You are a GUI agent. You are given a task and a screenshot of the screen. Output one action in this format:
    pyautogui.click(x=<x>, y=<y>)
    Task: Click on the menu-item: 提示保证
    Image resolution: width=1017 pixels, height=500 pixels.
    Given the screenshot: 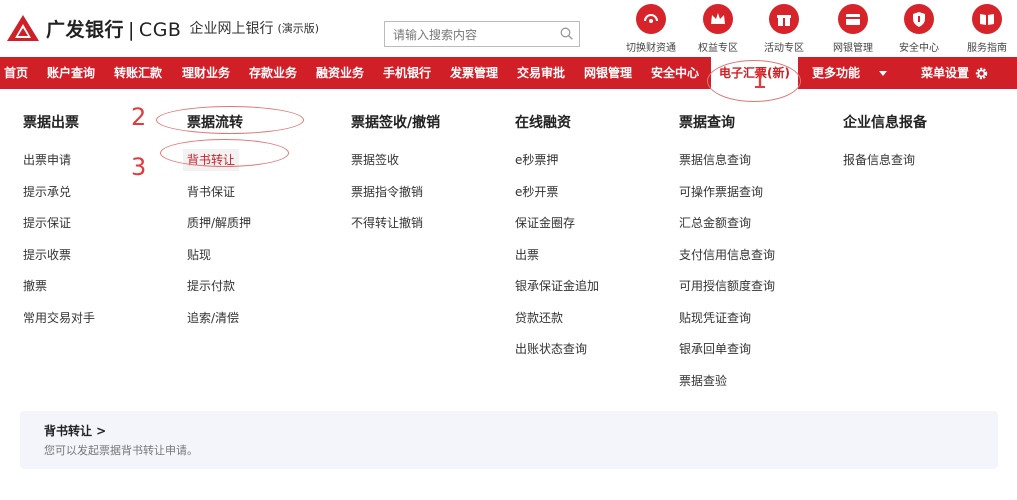 What is the action you would take?
    pyautogui.click(x=98, y=224)
    